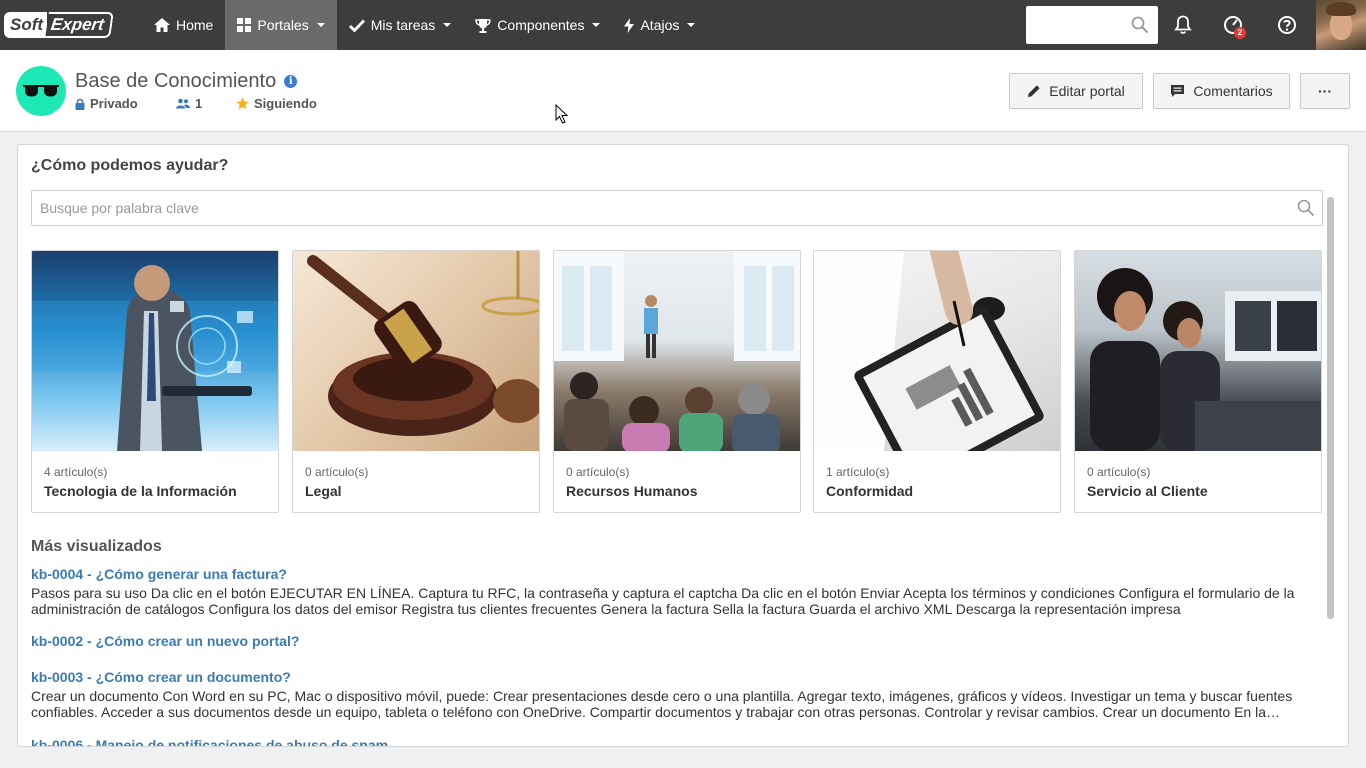 The height and width of the screenshot is (768, 1366). I want to click on softexpert-logo: Soft Expert, so click(59, 24).